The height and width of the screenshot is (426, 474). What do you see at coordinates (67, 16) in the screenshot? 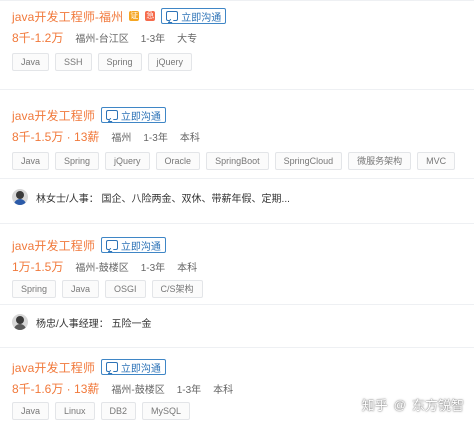
I see `job-title-link: java开发工程师-福州` at bounding box center [67, 16].